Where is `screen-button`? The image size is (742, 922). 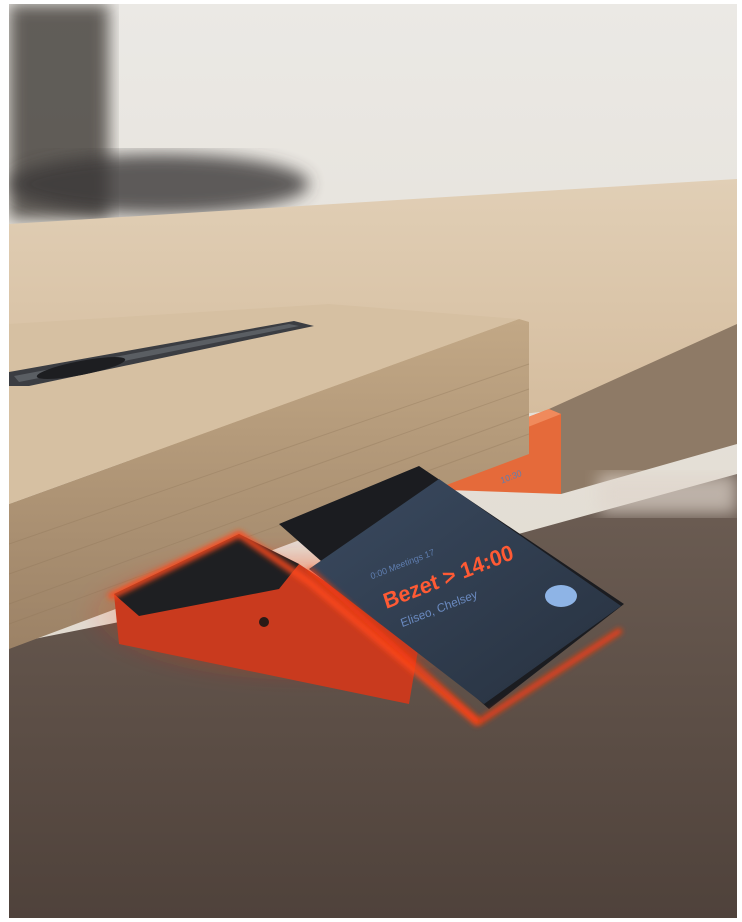
screen-button is located at coordinates (561, 596).